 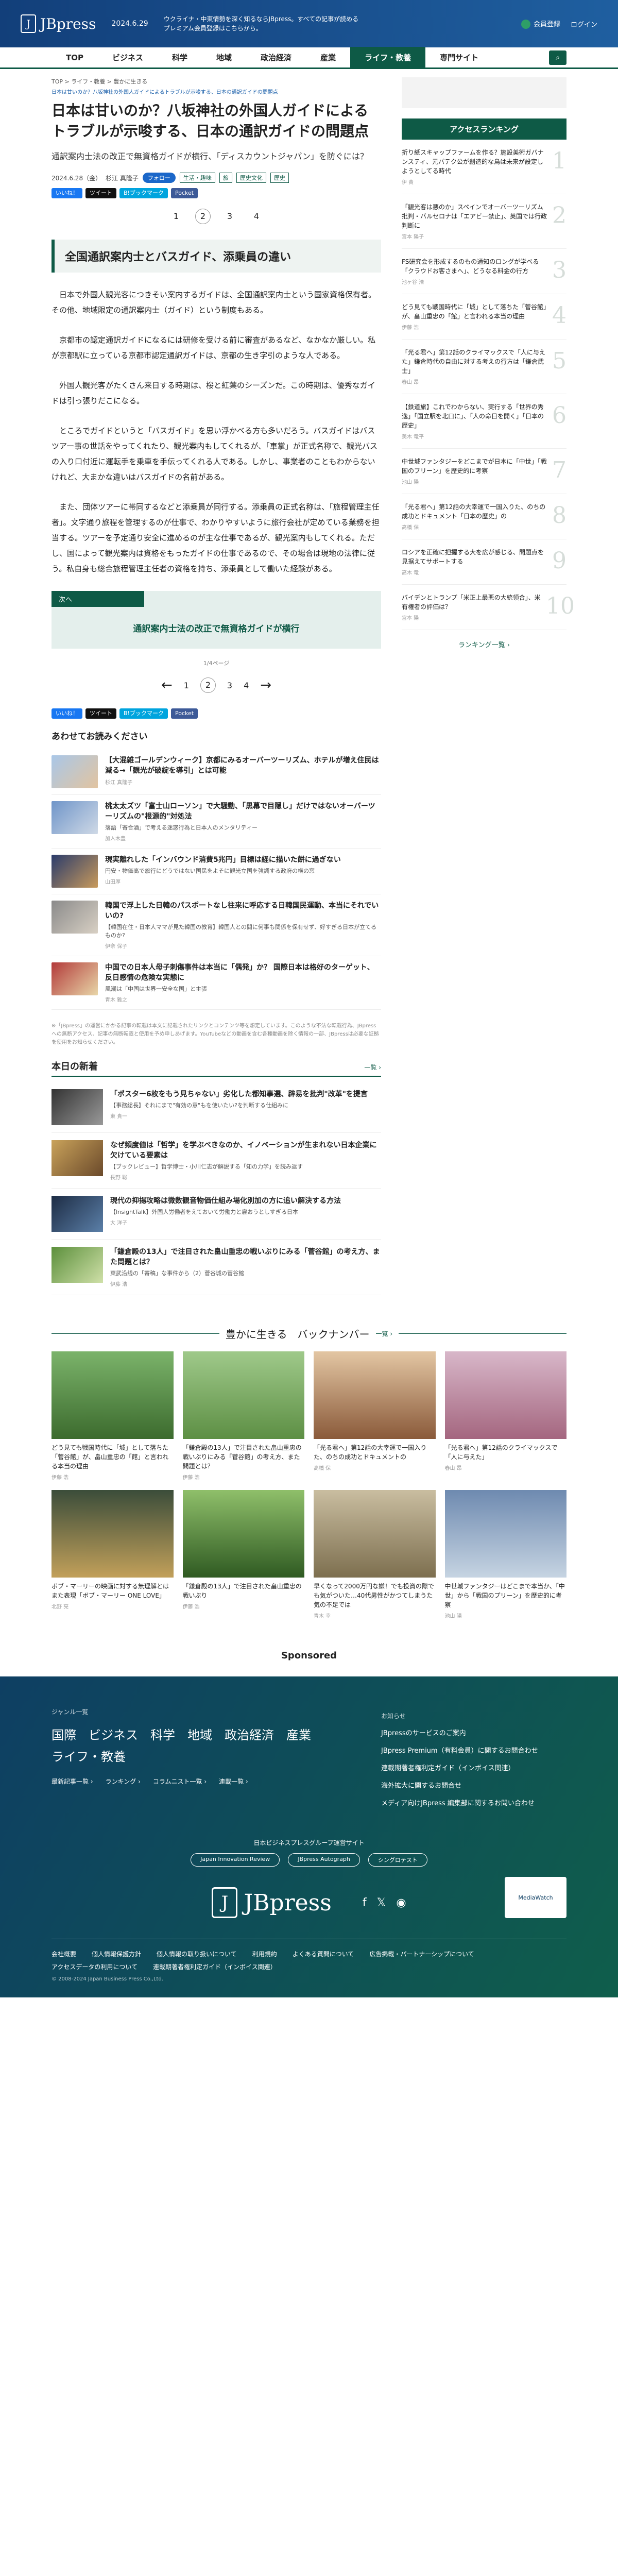 What do you see at coordinates (279, 178) in the screenshot?
I see `tag-history: 歴史` at bounding box center [279, 178].